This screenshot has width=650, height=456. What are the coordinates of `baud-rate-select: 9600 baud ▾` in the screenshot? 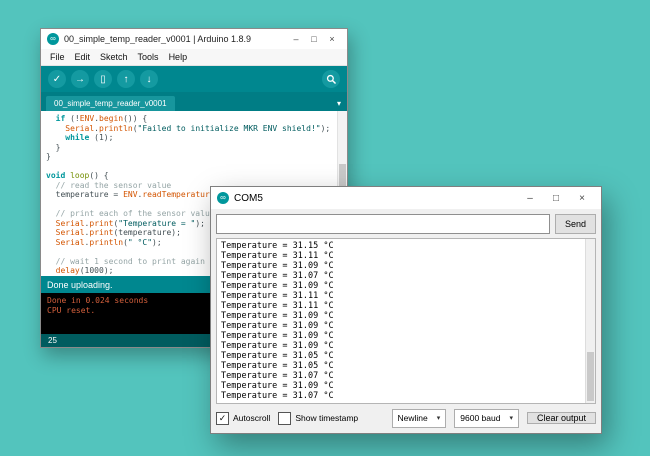 It's located at (486, 418).